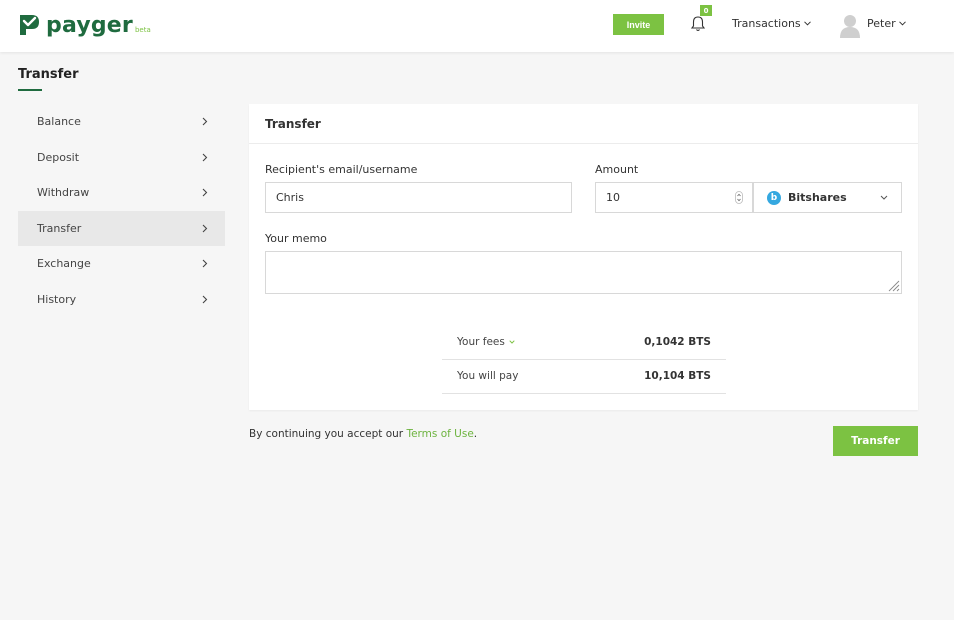 Image resolution: width=954 pixels, height=620 pixels. What do you see at coordinates (488, 376) in the screenshot?
I see `pay-label: You will pay` at bounding box center [488, 376].